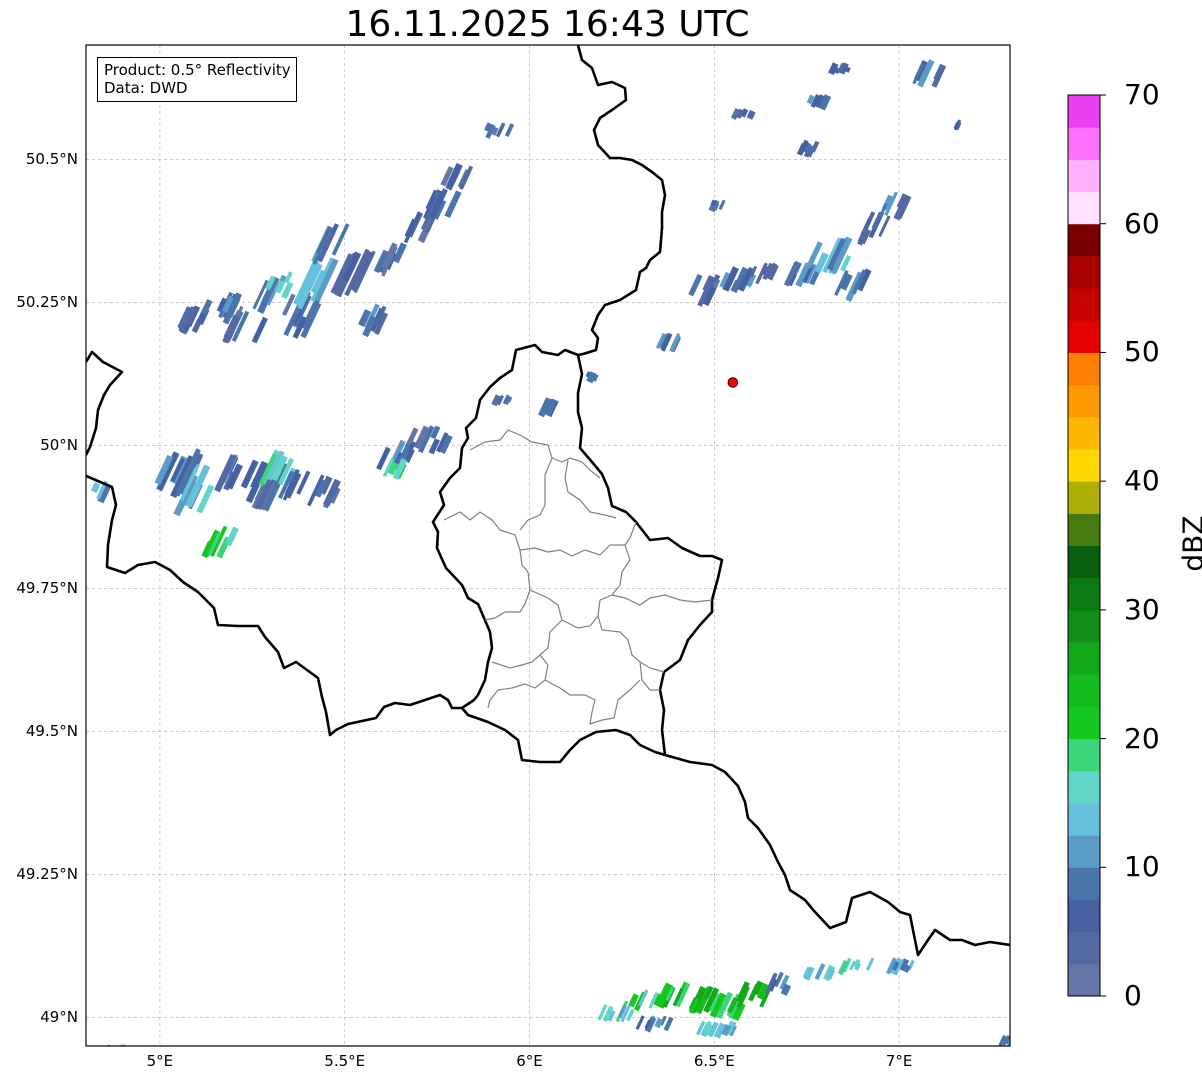 The width and height of the screenshot is (1202, 1081). What do you see at coordinates (47, 302) in the screenshot?
I see `lat-tick-label: 50.25°N` at bounding box center [47, 302].